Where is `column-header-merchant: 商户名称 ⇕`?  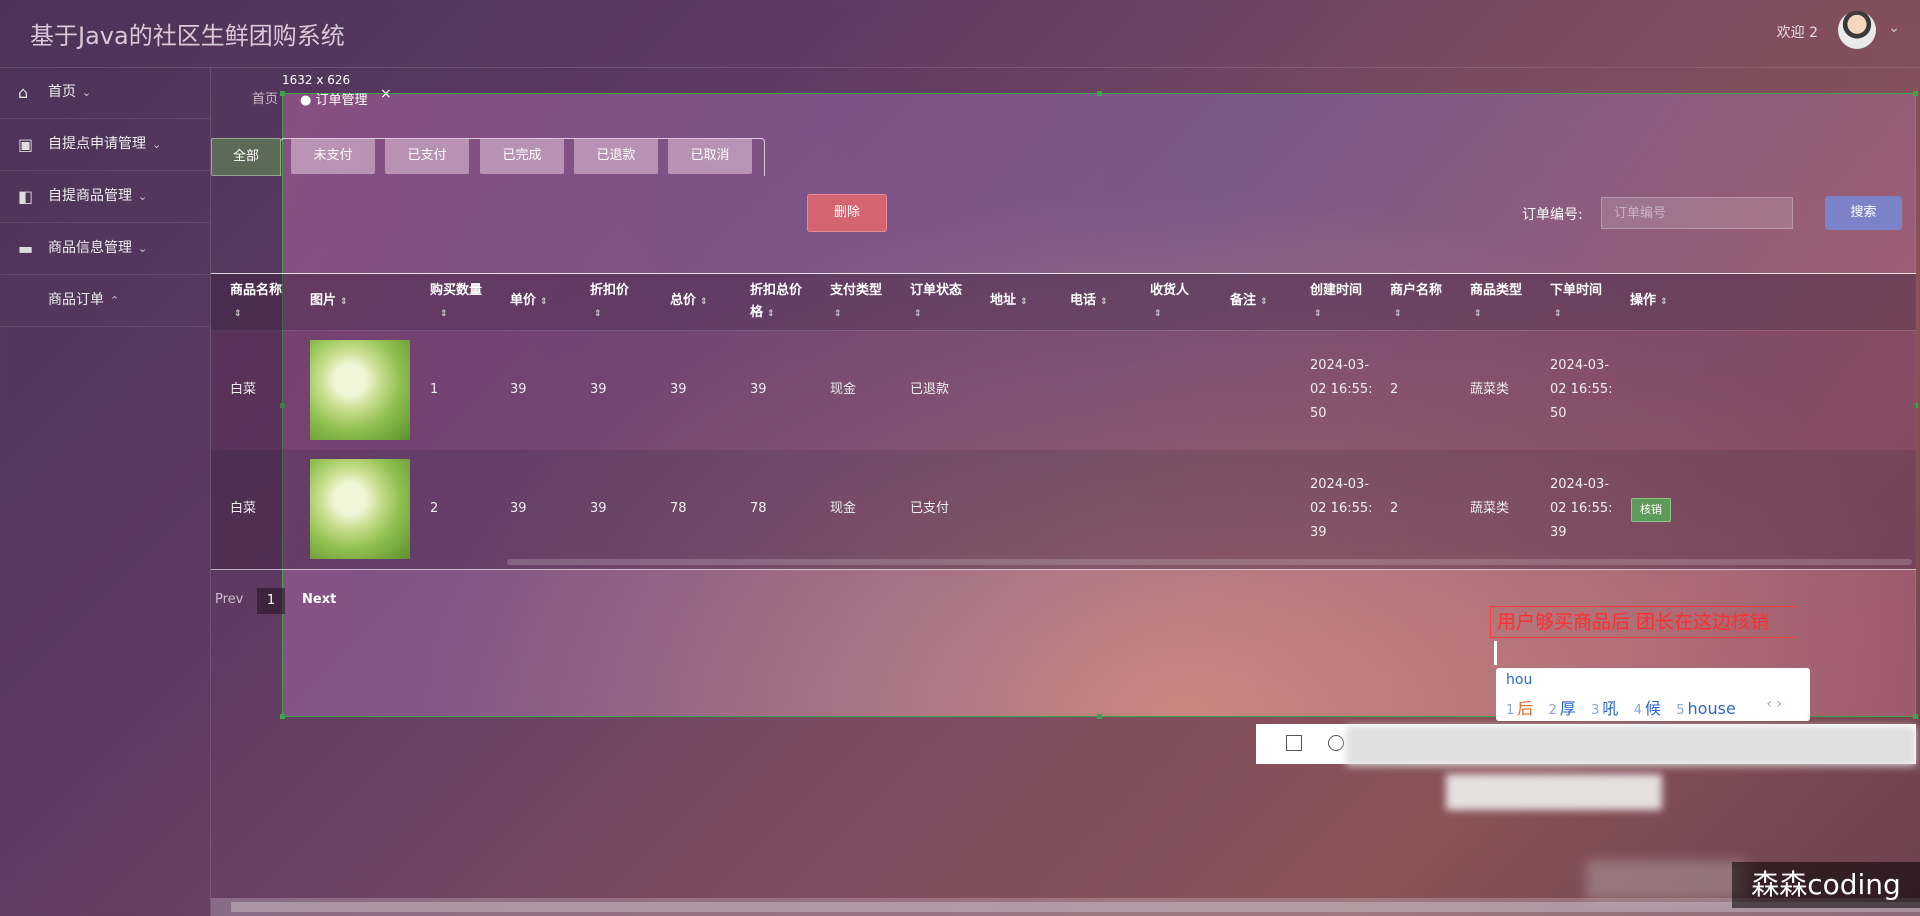
column-header-merchant: 商户名称 ⇕ is located at coordinates (1416, 302).